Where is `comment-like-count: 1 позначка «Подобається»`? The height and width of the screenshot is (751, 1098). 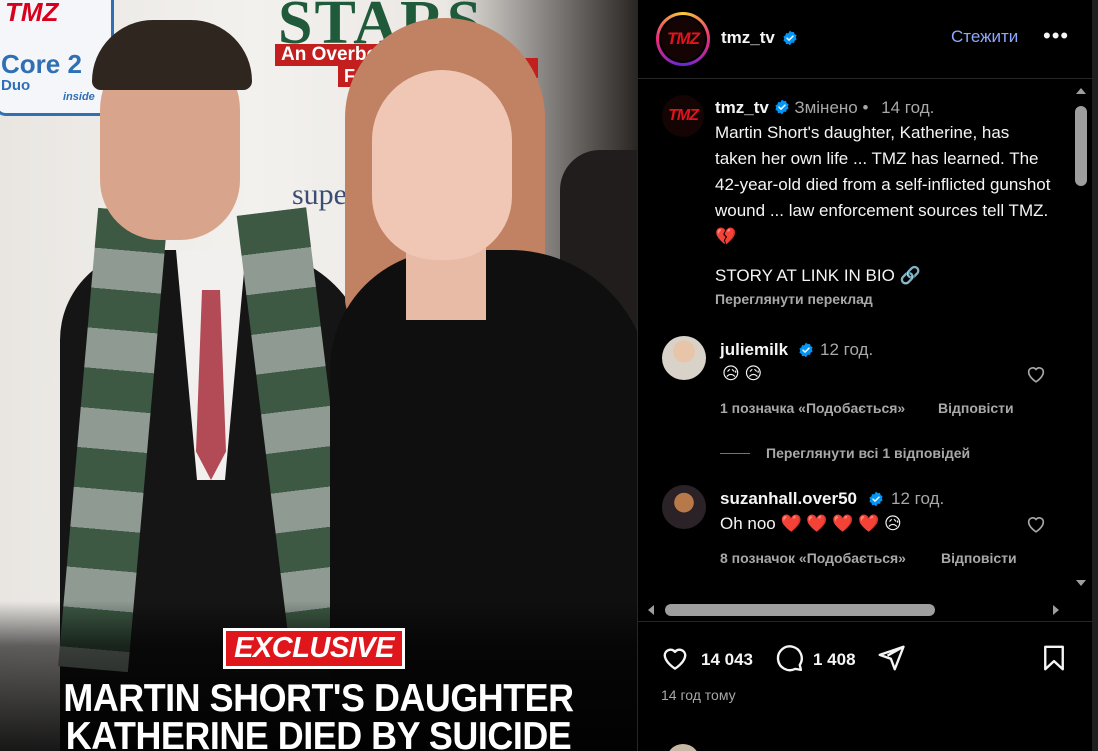
comment-like-count: 1 позначка «Подобається» is located at coordinates (812, 408).